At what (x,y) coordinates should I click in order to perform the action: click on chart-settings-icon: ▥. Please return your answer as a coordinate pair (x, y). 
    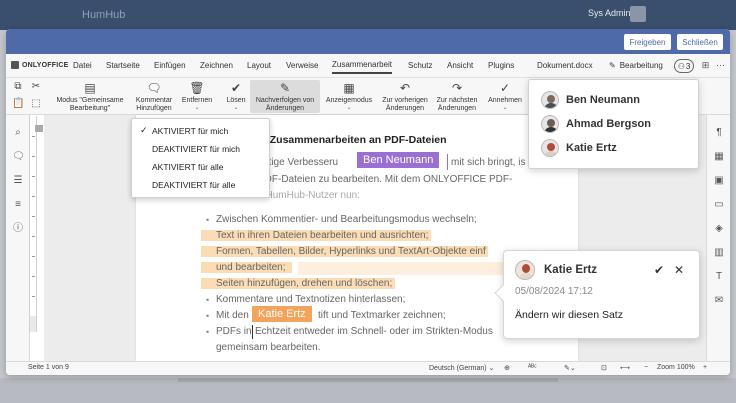
    Looking at the image, I should click on (719, 253).